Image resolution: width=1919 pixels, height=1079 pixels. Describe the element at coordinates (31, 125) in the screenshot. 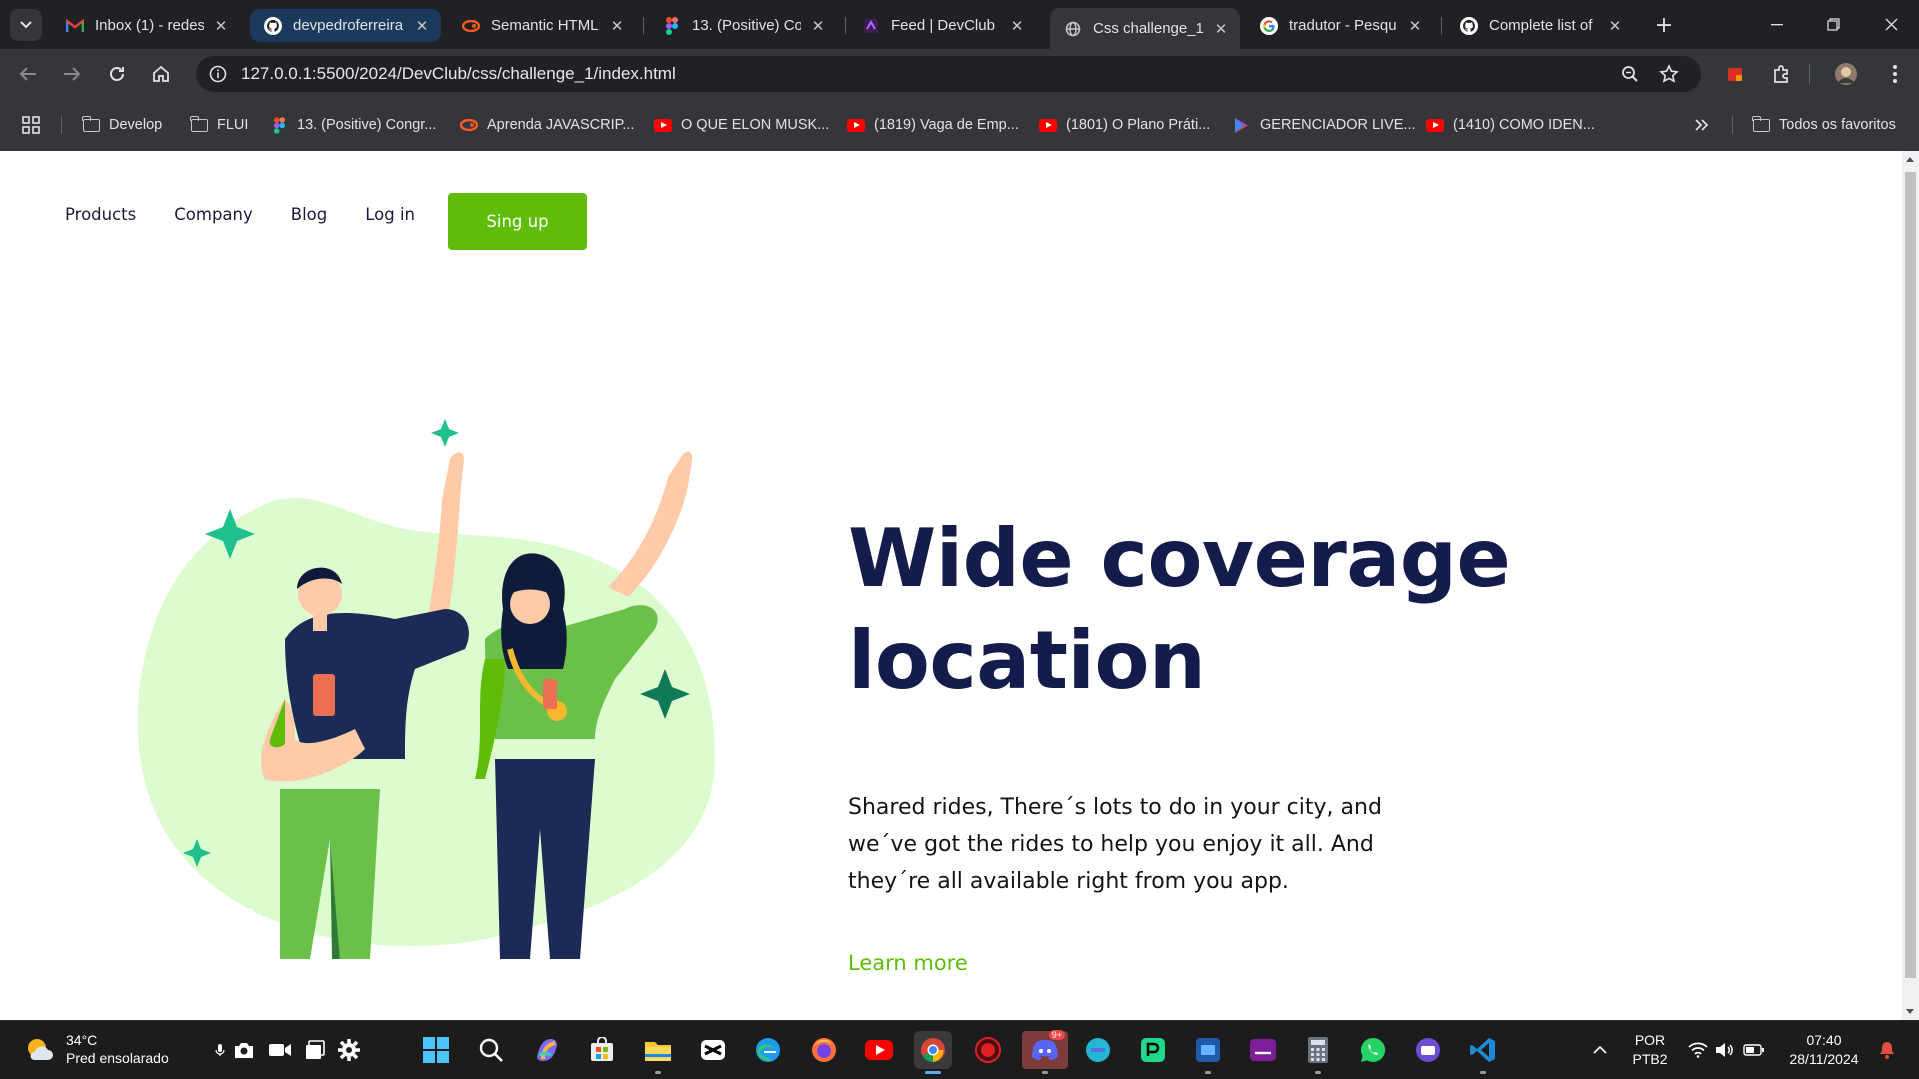

I see `apps-grid-button` at that location.